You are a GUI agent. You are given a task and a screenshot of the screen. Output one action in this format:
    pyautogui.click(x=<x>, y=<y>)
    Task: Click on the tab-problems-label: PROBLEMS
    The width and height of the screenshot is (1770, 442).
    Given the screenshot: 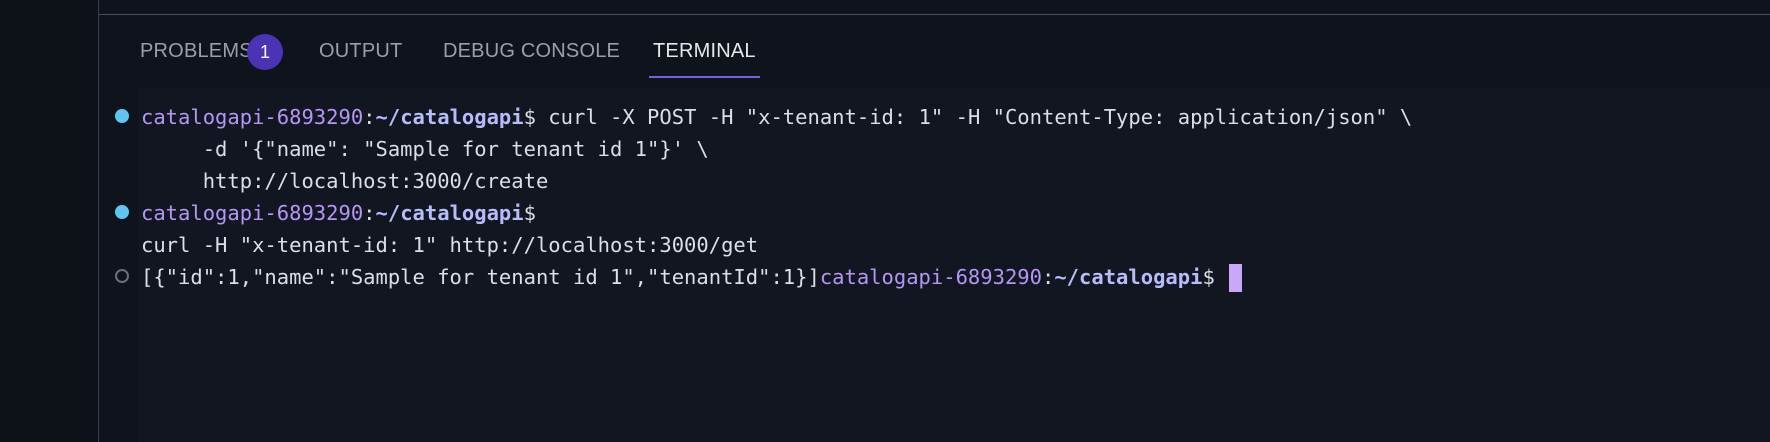 What is the action you would take?
    pyautogui.click(x=196, y=51)
    